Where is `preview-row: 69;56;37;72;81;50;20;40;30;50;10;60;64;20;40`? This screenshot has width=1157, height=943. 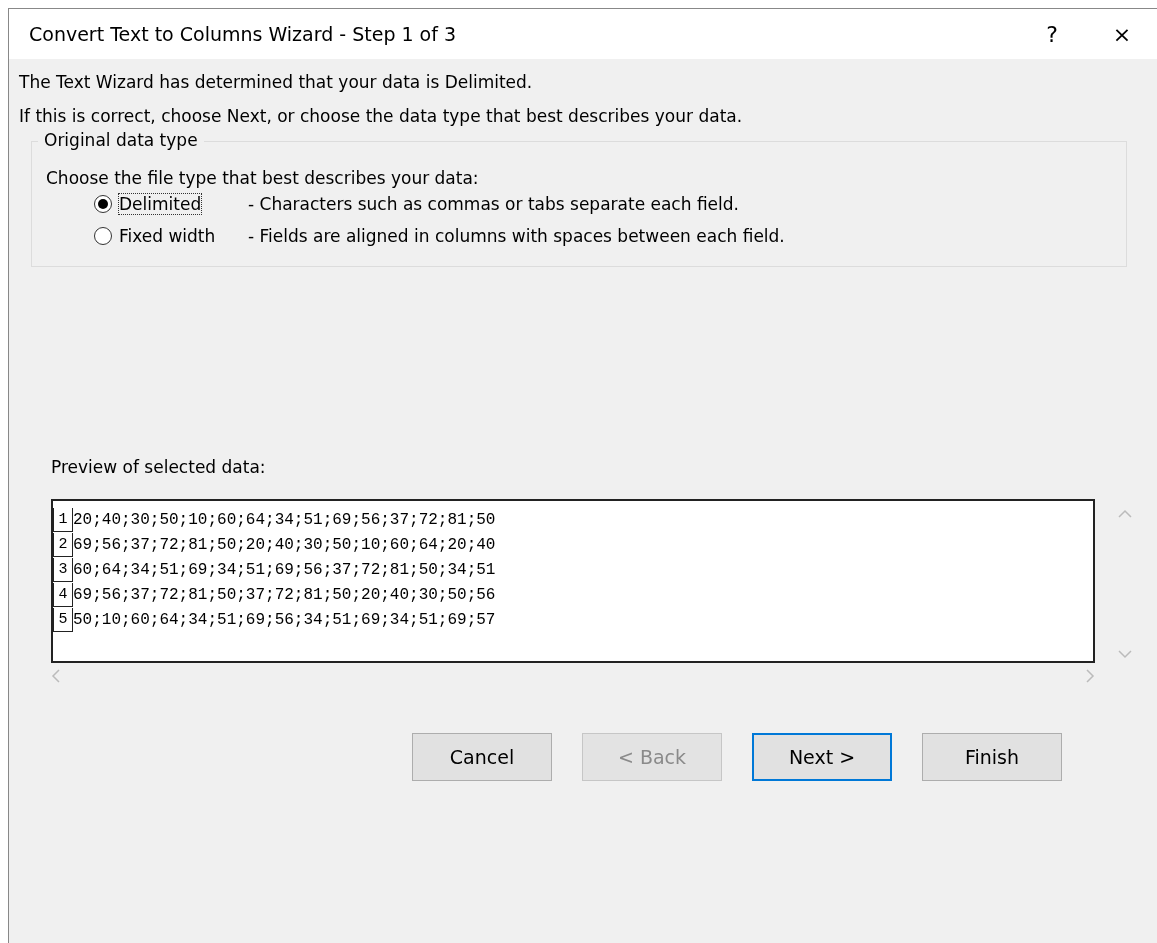
preview-row: 69;56;37;72;81;50;20;40;30;50;10;60;64;20;40 is located at coordinates (284, 544).